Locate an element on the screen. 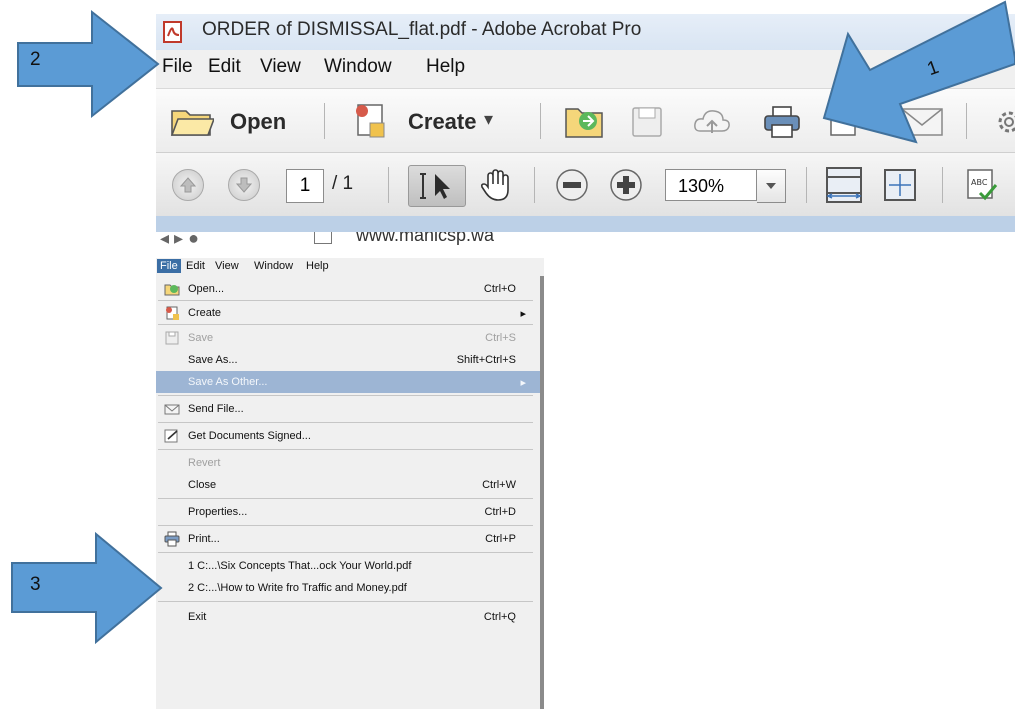  callout-number-2: 2 is located at coordinates (35, 59).